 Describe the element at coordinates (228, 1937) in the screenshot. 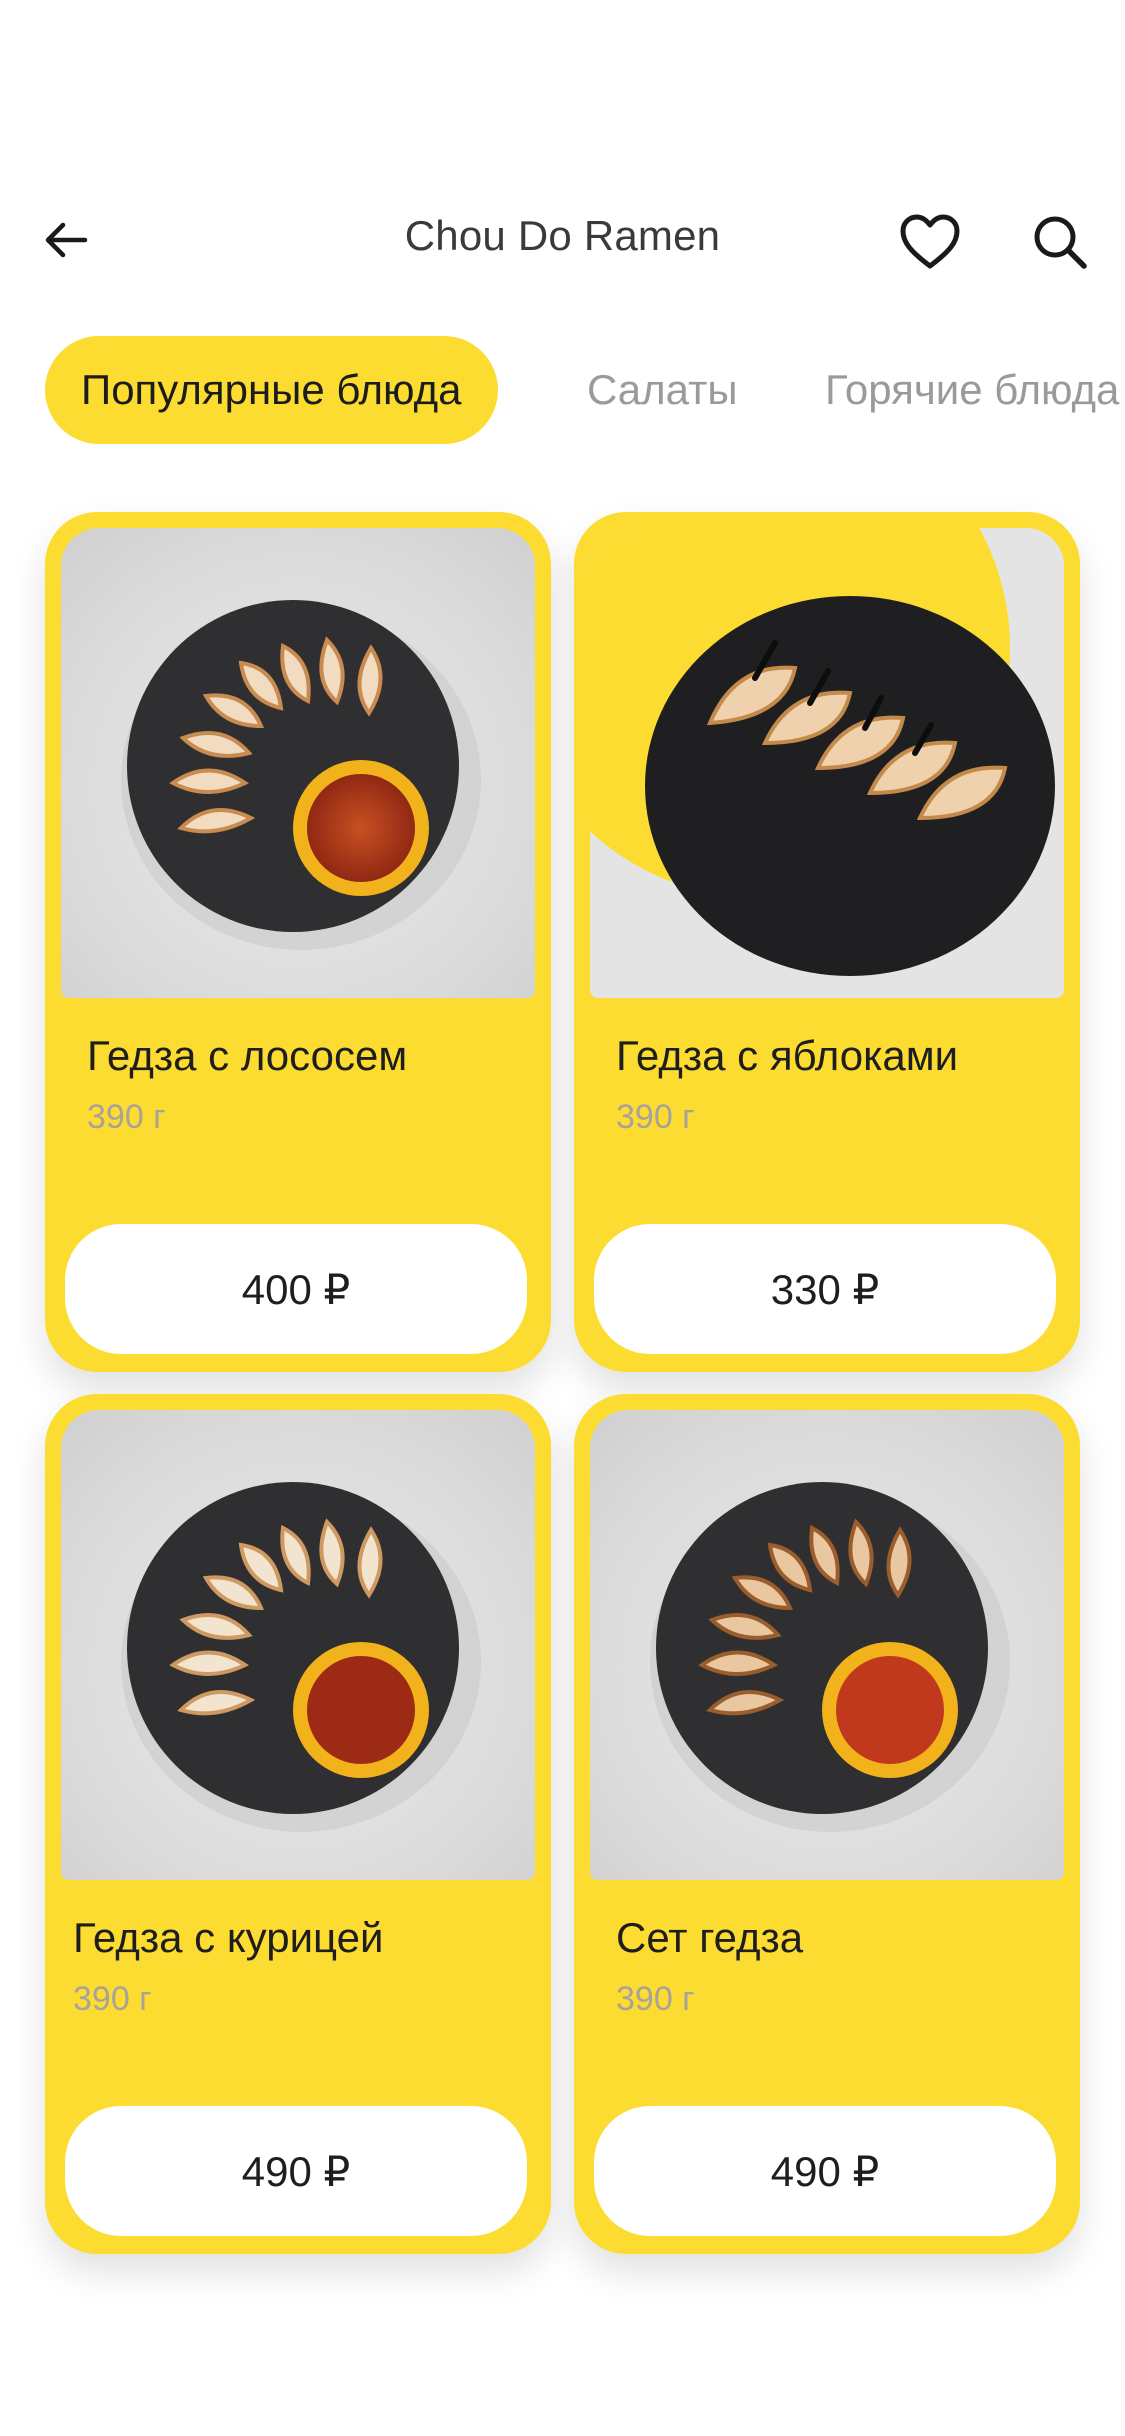

I see `dish-name: Гедза с курицей` at that location.